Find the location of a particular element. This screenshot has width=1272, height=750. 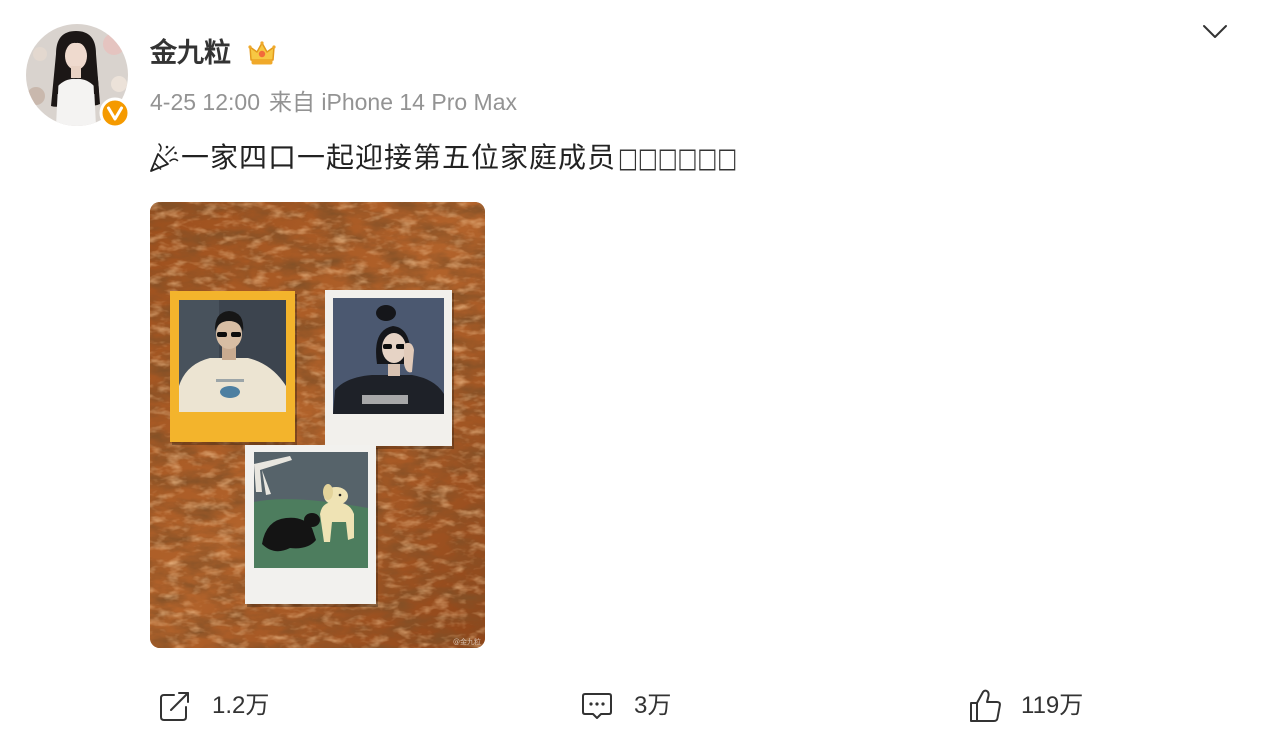

like-button: 119万 is located at coordinates (1025, 706).